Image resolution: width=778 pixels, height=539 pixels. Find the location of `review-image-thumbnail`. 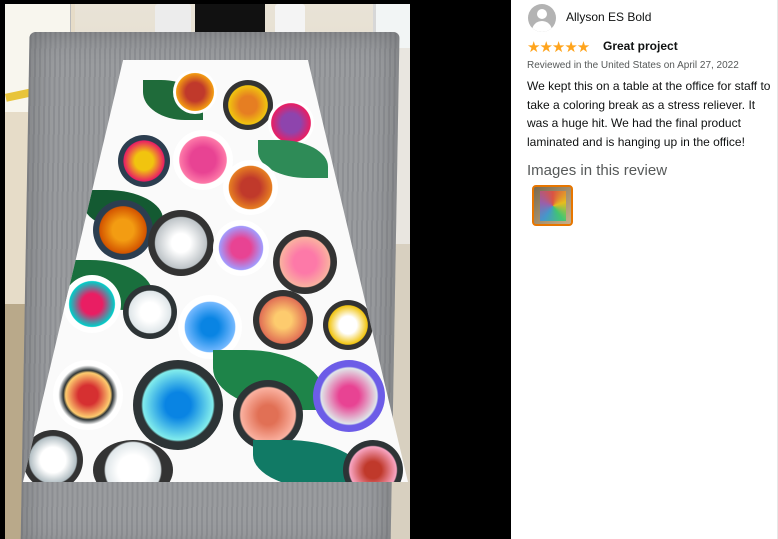

review-image-thumbnail is located at coordinates (552, 205).